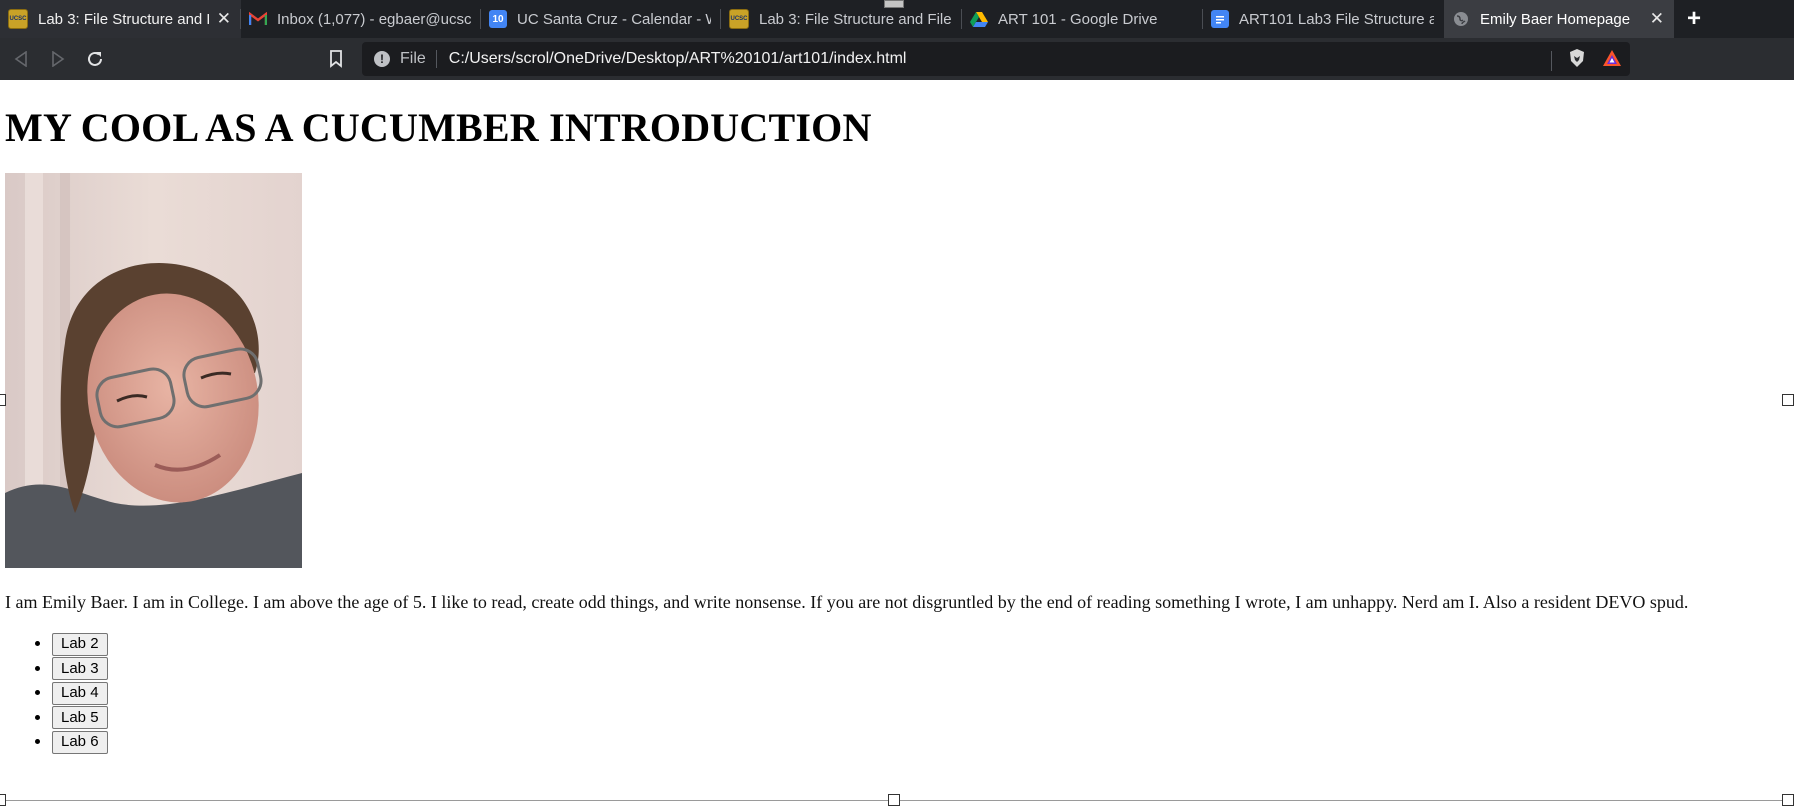 This screenshot has width=1794, height=808. Describe the element at coordinates (258, 19) in the screenshot. I see `gmail-icon` at that location.